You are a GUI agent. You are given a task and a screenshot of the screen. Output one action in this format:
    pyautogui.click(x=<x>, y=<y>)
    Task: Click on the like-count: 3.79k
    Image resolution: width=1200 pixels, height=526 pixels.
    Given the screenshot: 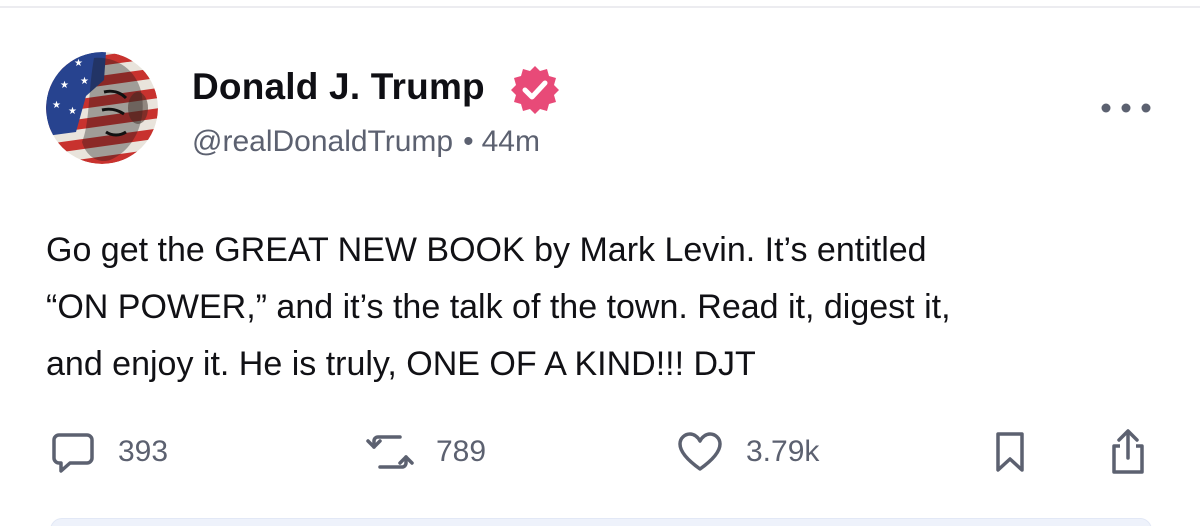 What is the action you would take?
    pyautogui.click(x=783, y=451)
    